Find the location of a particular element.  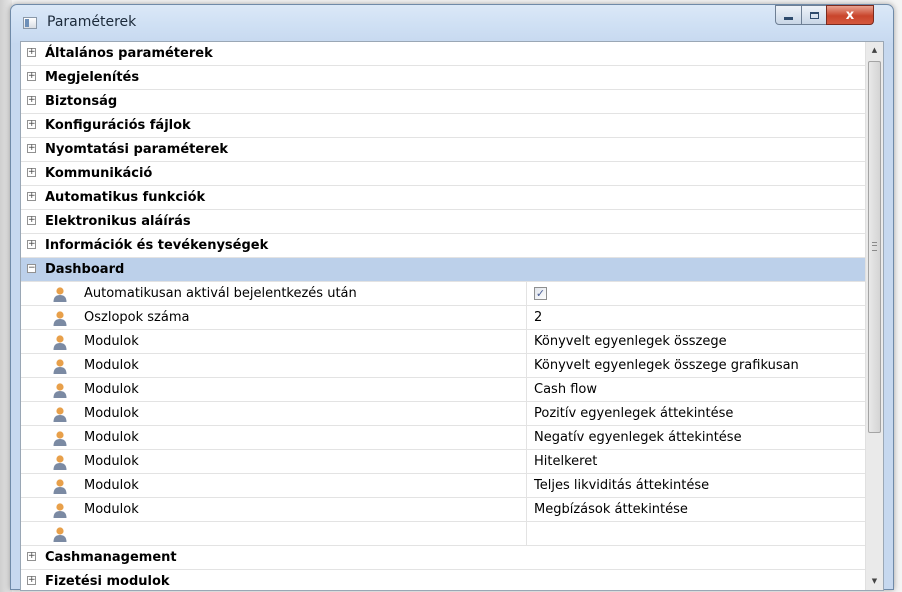

window-title: Paraméterek is located at coordinates (92, 22).